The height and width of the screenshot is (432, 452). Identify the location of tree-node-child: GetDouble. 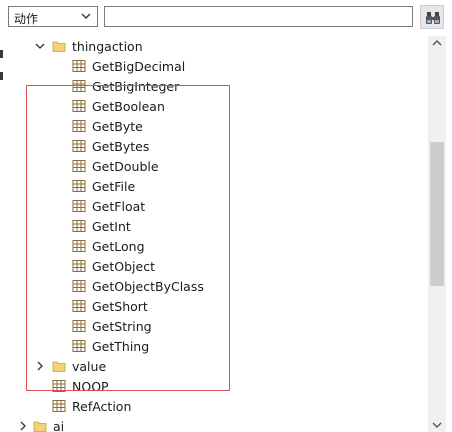
(214, 166).